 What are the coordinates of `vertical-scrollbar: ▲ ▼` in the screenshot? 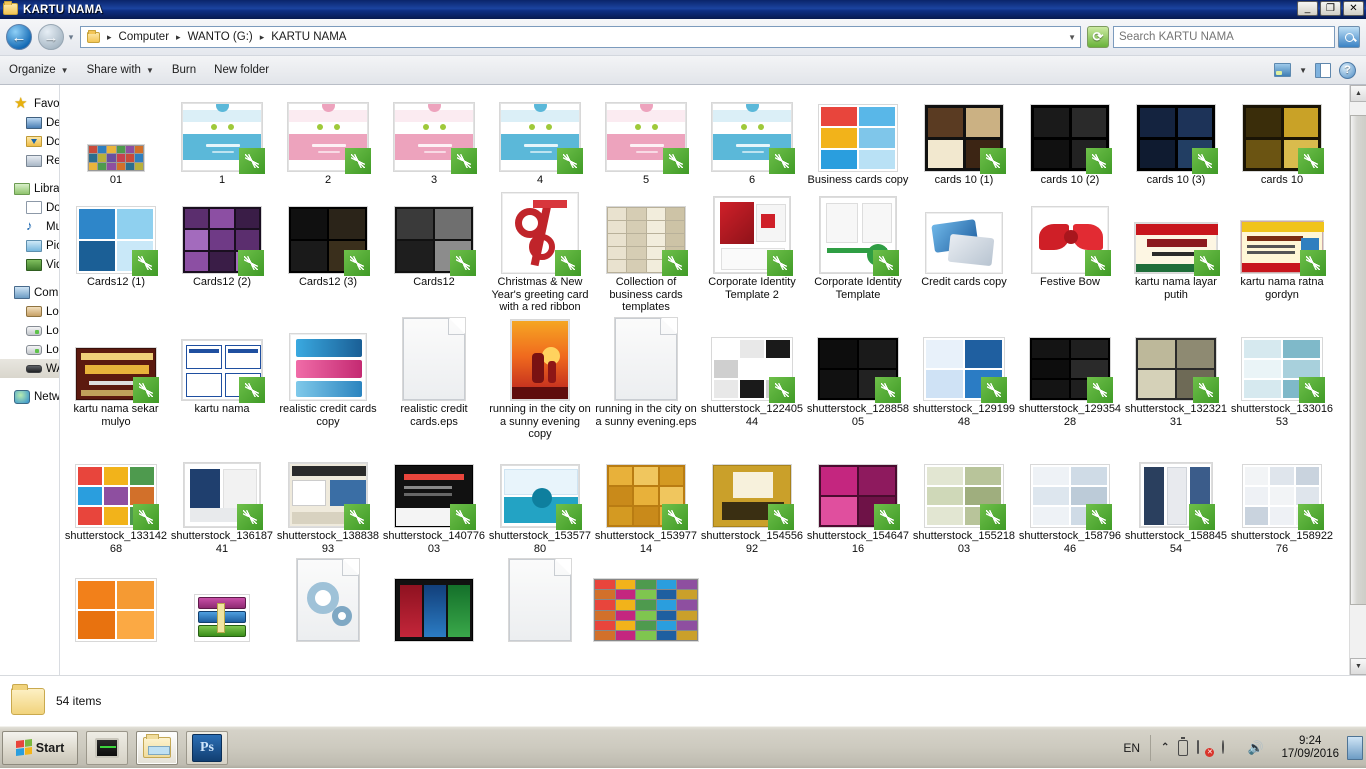 It's located at (1357, 380).